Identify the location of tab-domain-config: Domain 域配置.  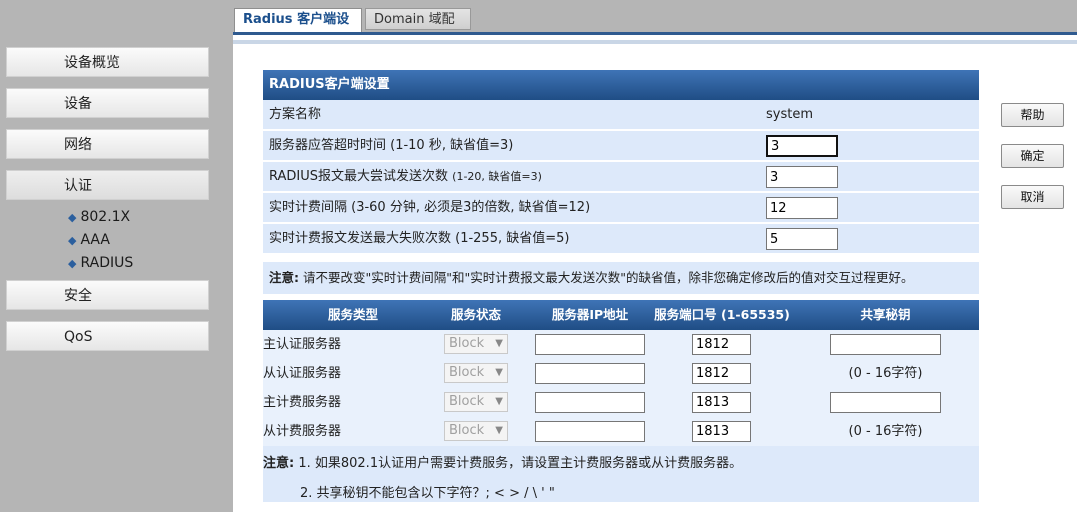
(418, 28).